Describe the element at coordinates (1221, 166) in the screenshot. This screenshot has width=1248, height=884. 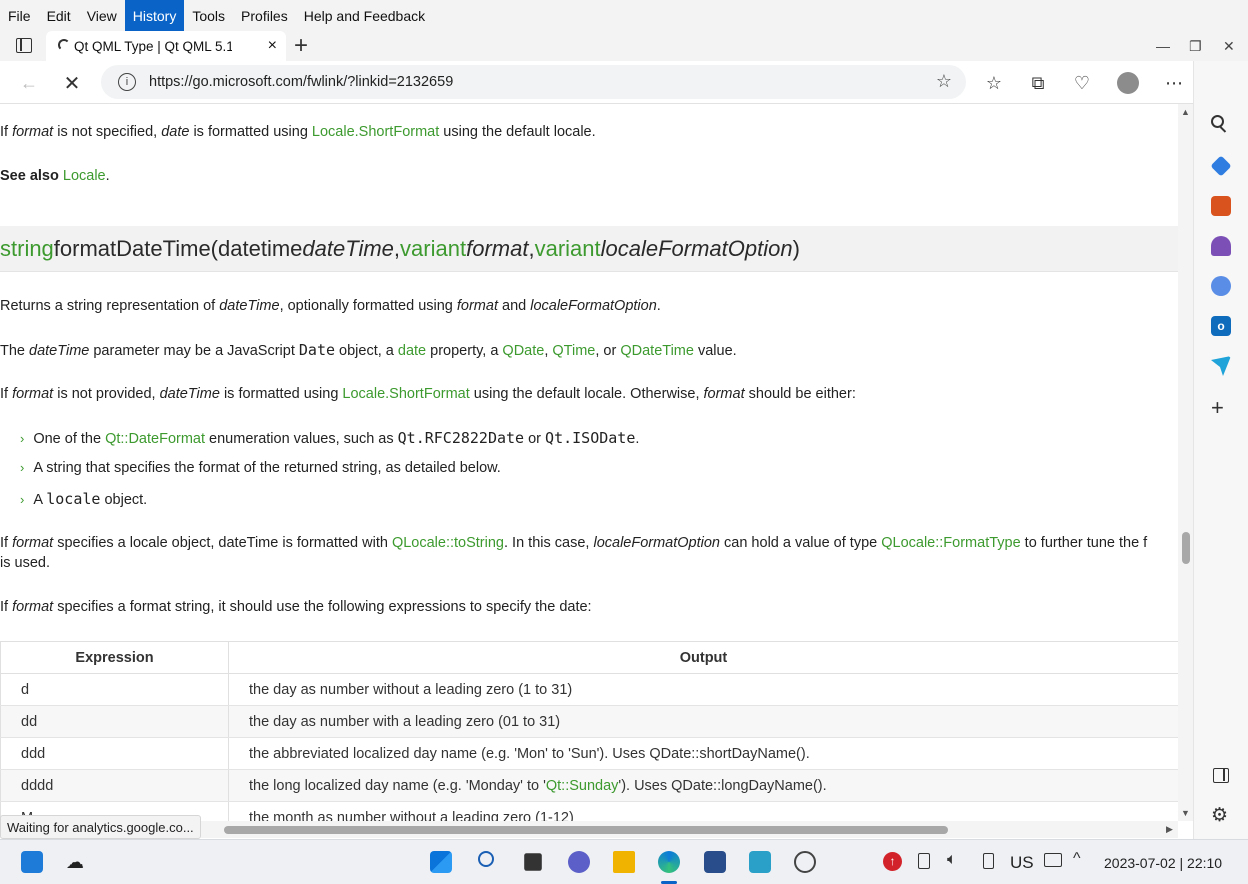
I see `shopping-tag-icon` at that location.